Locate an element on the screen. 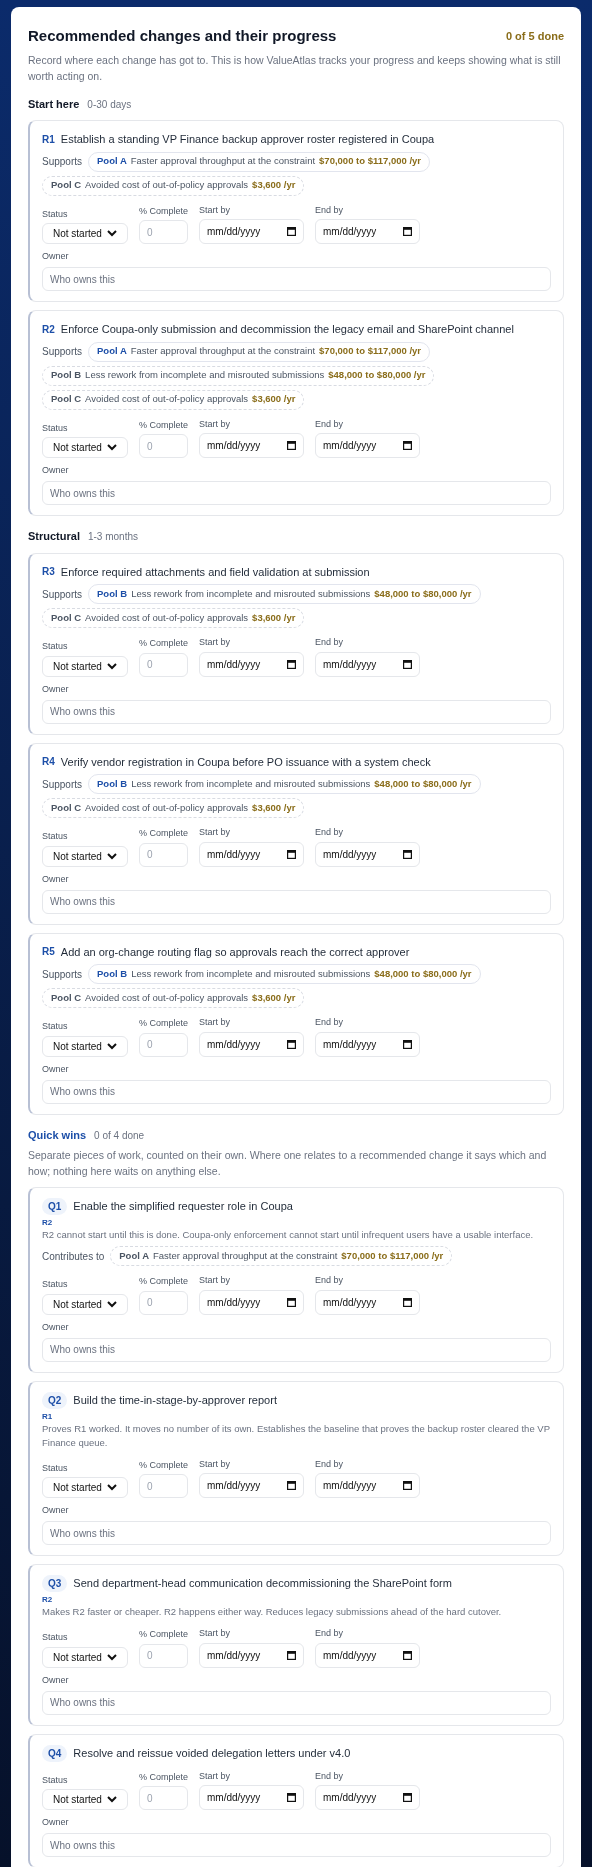 The height and width of the screenshot is (1867, 592). change-code: Q3 is located at coordinates (55, 1583).